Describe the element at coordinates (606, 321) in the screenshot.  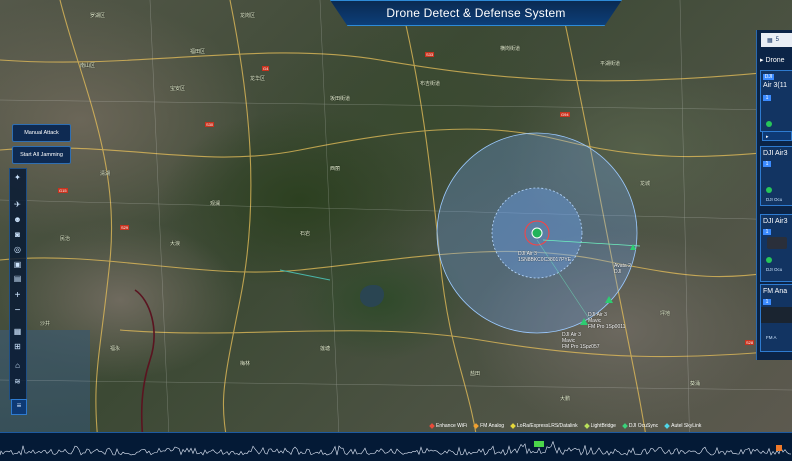
I see `drone-label: DJI Air 3 Mavic FM Pro 1Sp0011` at that location.